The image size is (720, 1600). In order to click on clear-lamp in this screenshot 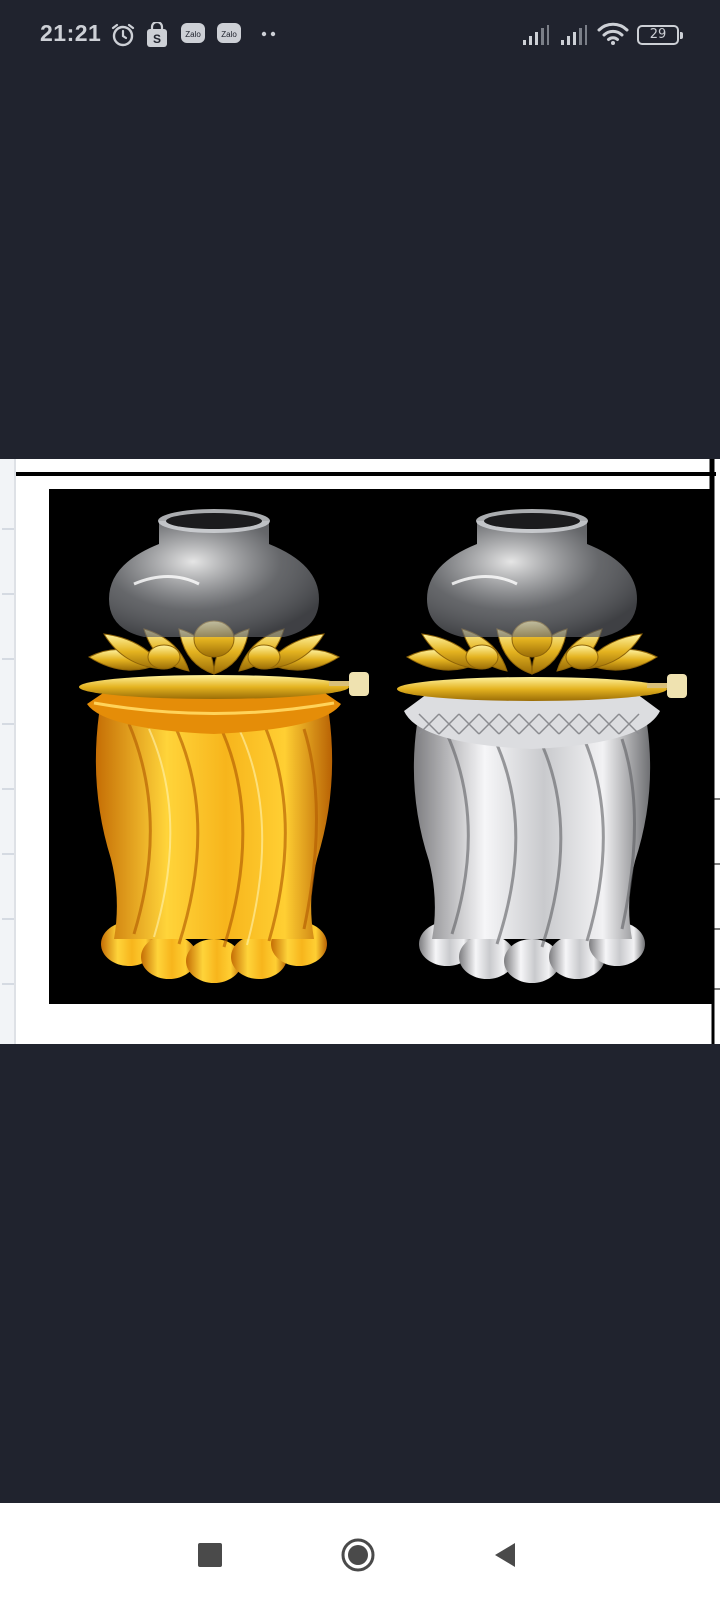, I will do `click(542, 746)`.